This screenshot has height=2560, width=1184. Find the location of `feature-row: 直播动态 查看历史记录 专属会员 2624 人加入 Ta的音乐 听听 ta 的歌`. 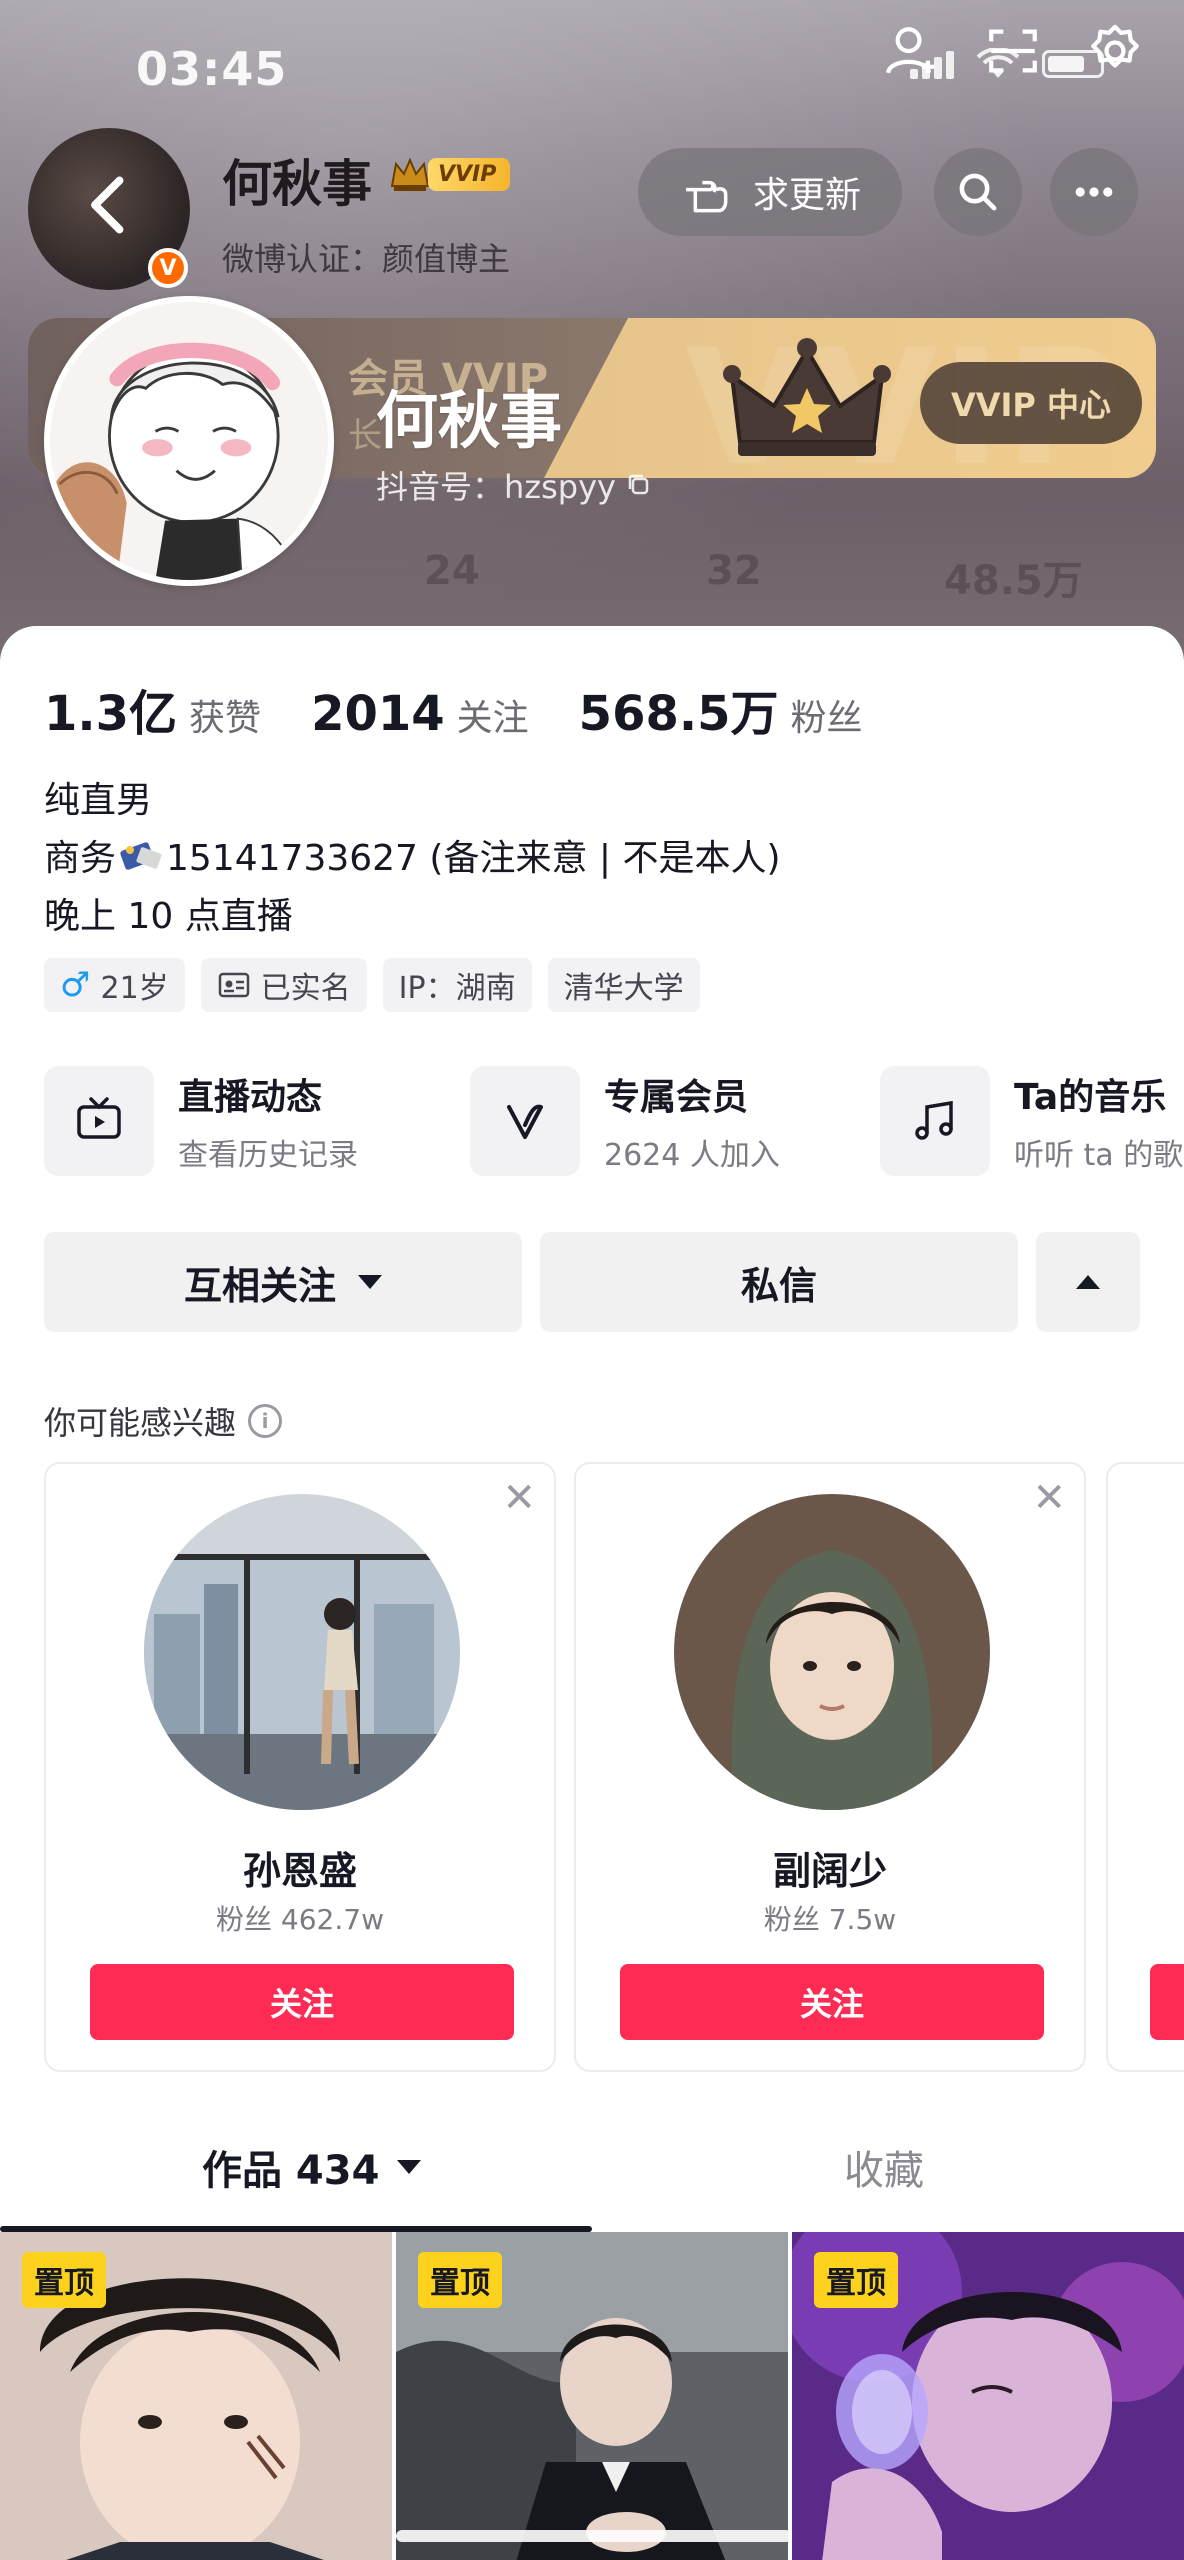

feature-row: 直播动态 查看历史记录 专属会员 2624 人加入 Ta的音乐 听听 ta 的歌 is located at coordinates (614, 1126).